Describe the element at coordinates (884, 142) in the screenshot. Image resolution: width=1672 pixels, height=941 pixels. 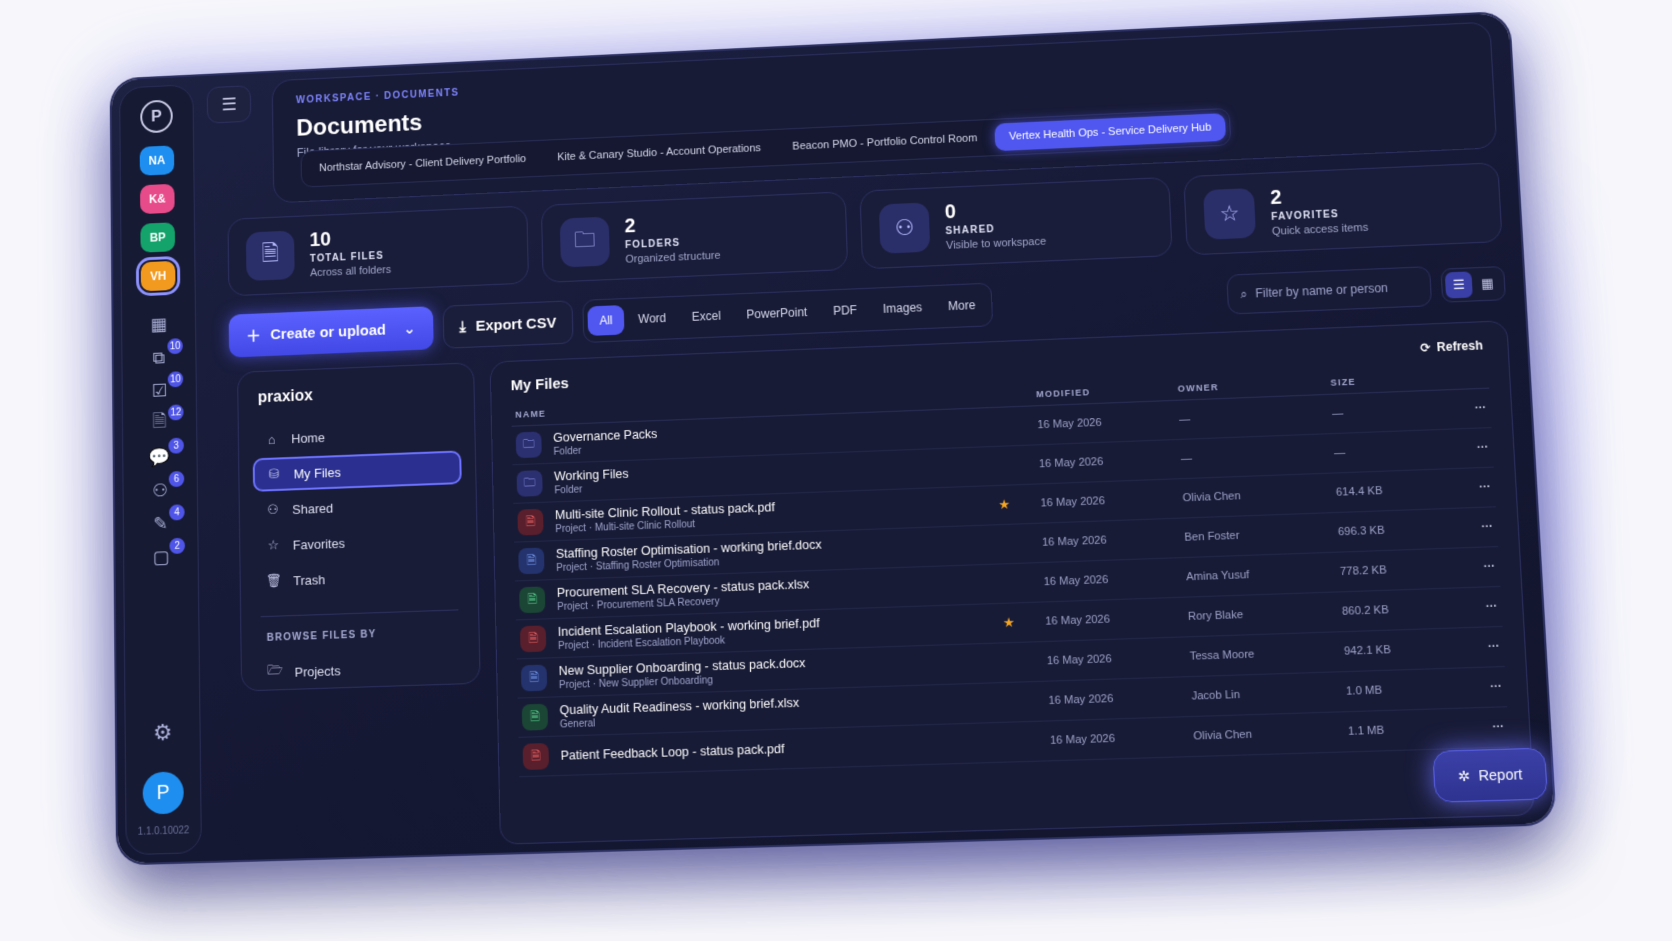
I see `workspace-tab: Beacon PMO - Portfolio Control Room` at that location.